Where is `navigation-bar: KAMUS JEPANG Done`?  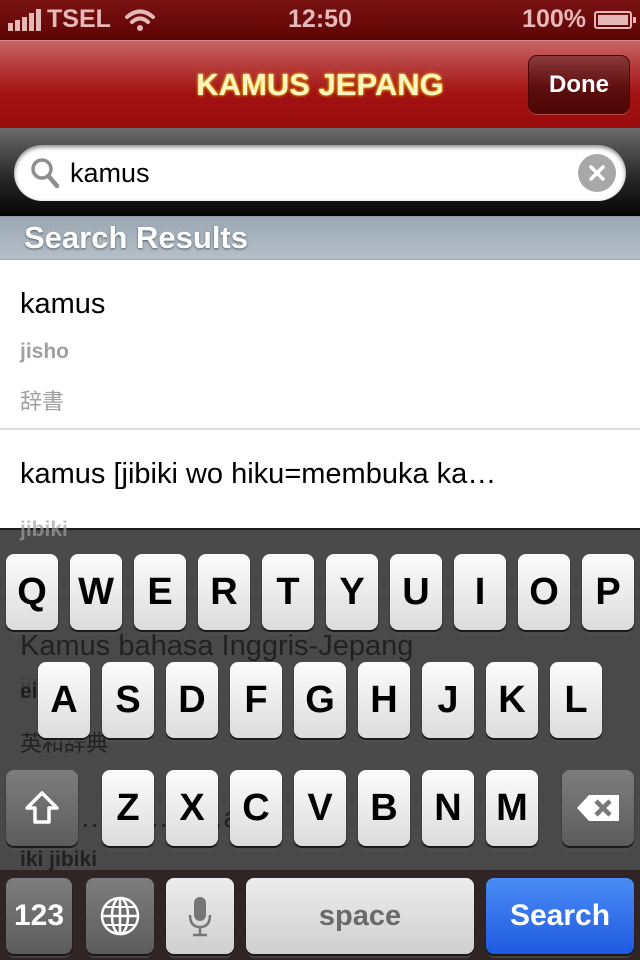 navigation-bar: KAMUS JEPANG Done is located at coordinates (320, 84).